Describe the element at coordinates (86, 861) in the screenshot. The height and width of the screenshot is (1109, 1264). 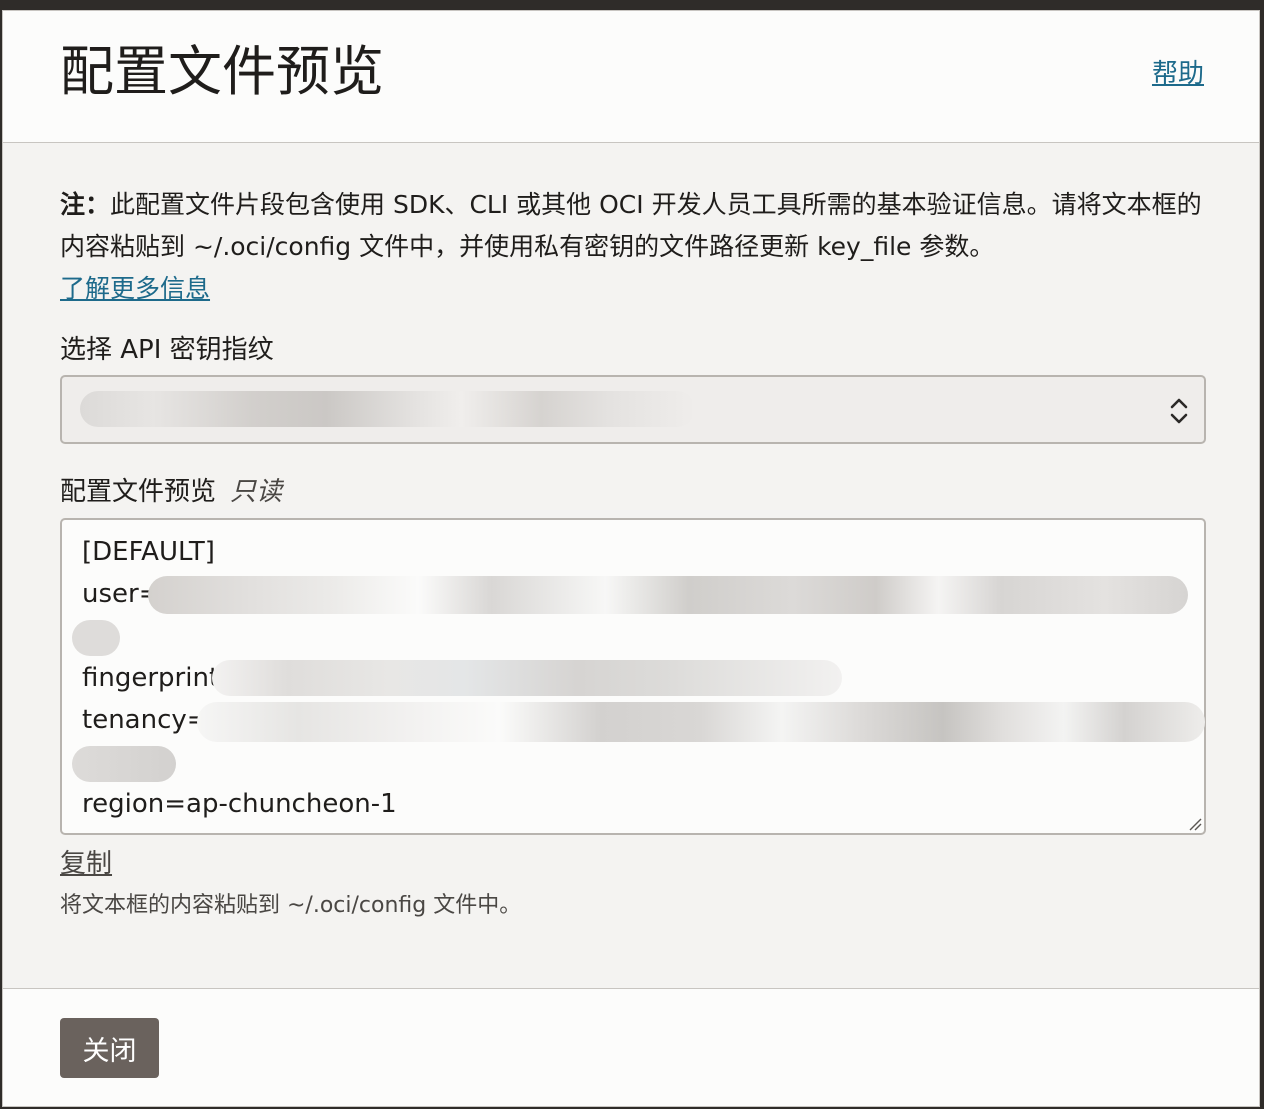
I see `copy-link: 复制` at that location.